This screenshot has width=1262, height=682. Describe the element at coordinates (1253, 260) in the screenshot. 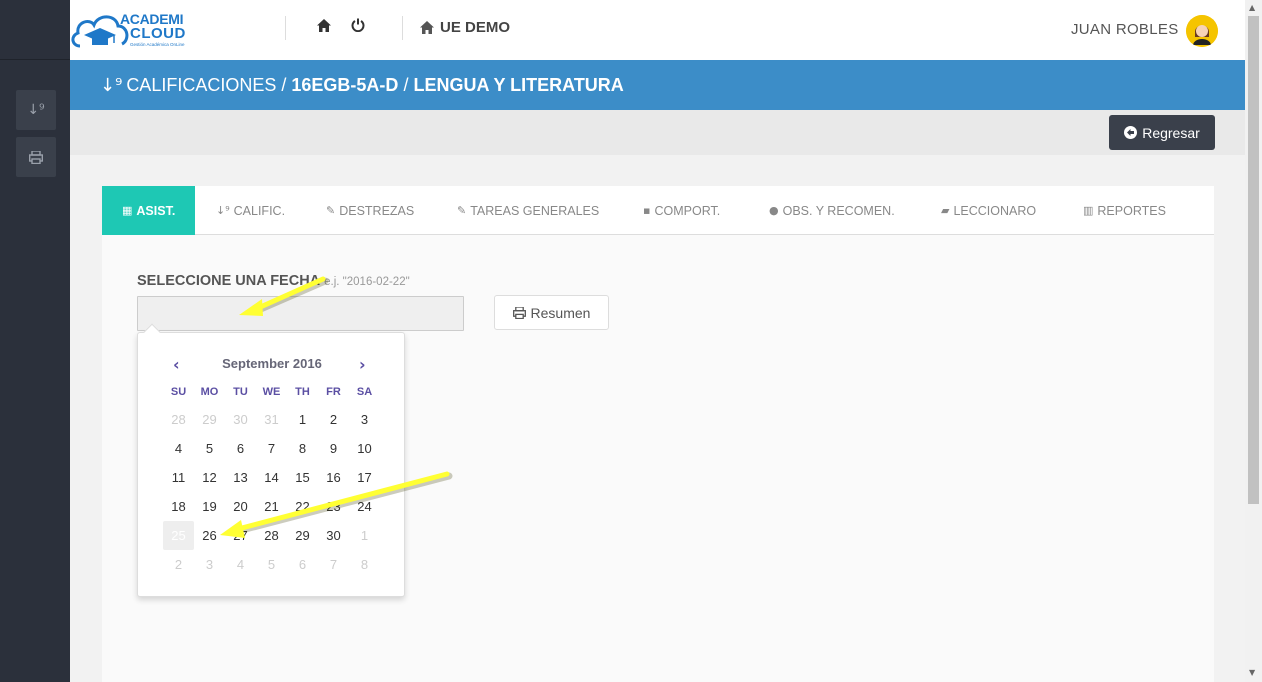

I see `scroll-thumb` at that location.